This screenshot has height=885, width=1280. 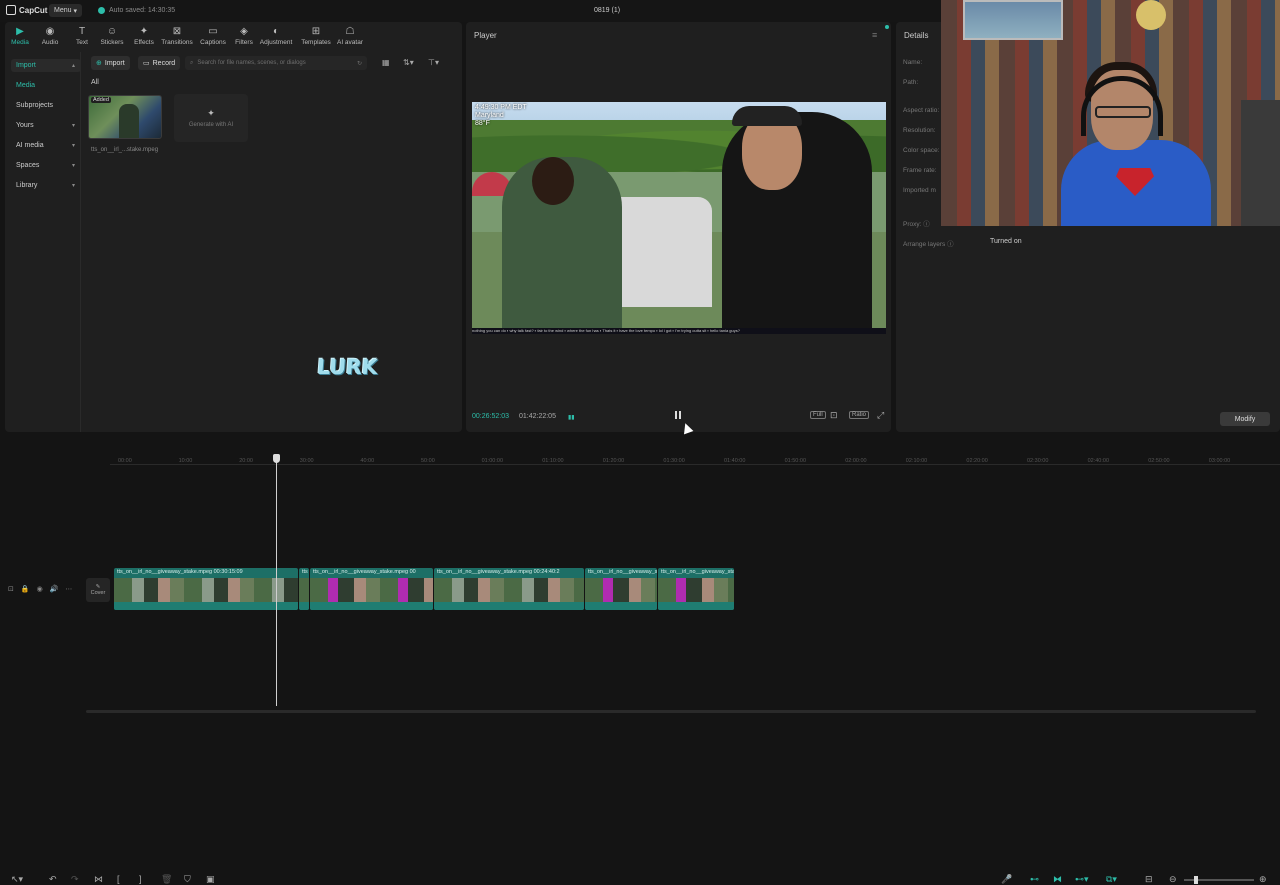 What do you see at coordinates (1006, 879) in the screenshot?
I see `microphone-icon: 🎤` at bounding box center [1006, 879].